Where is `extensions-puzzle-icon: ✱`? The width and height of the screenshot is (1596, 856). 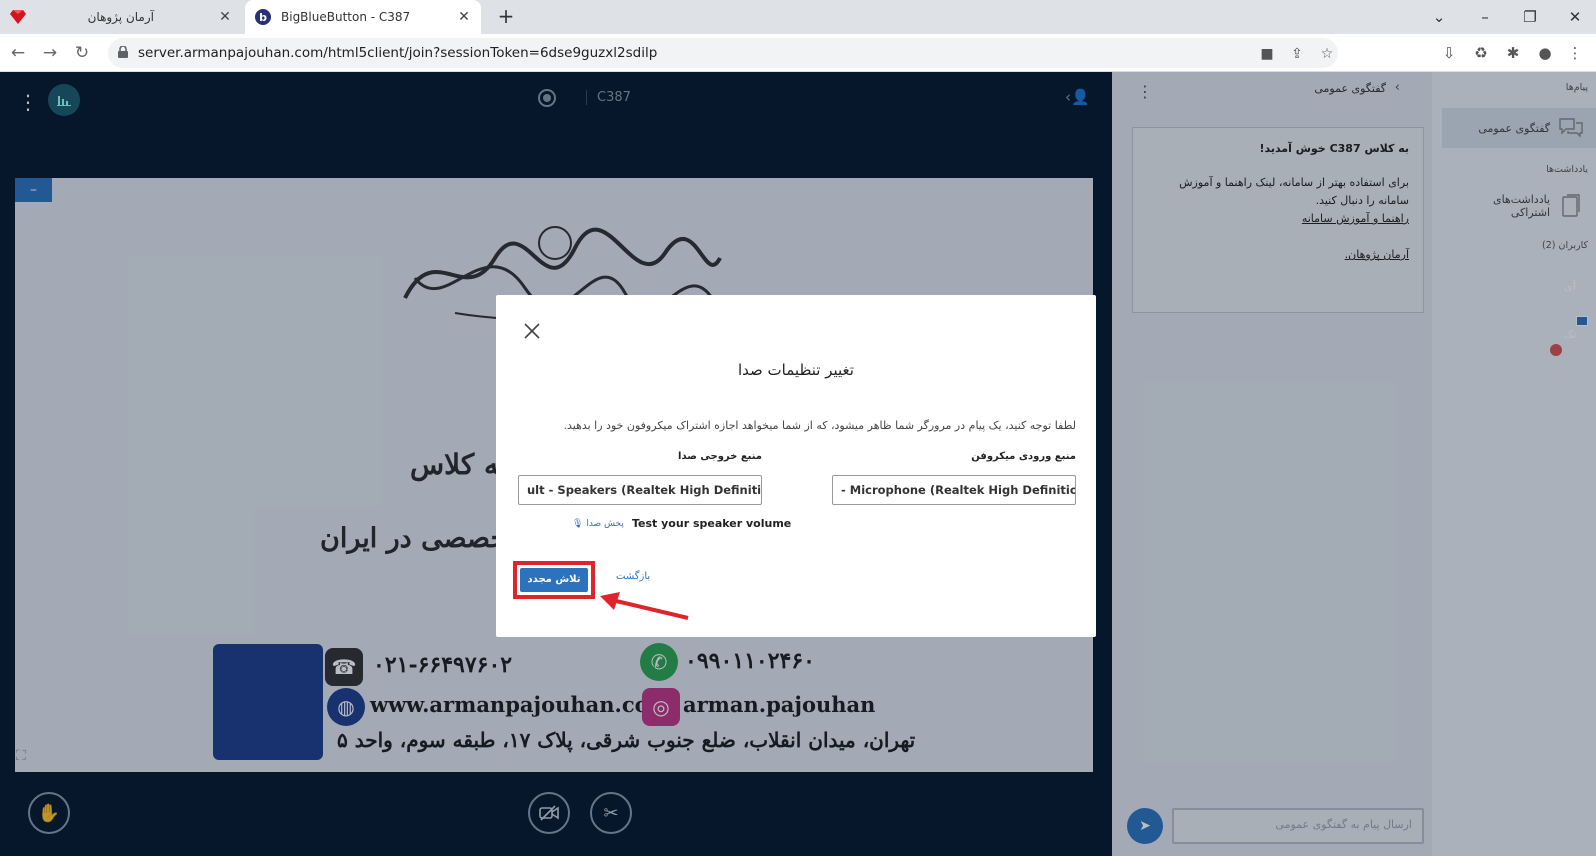
extensions-puzzle-icon: ✱ is located at coordinates (1513, 53).